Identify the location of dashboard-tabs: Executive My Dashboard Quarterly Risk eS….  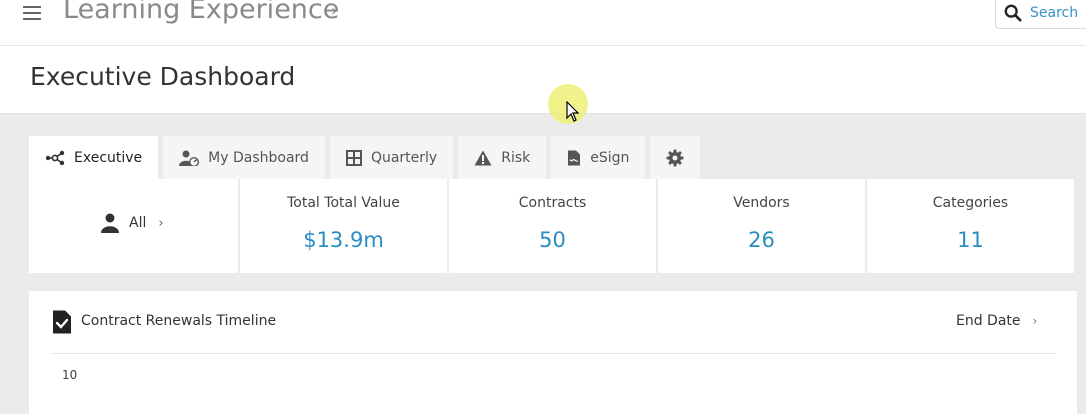
(367, 157).